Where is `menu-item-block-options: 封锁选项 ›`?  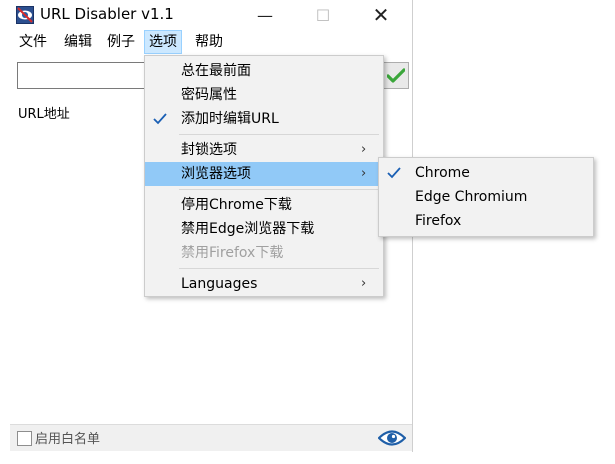
menu-item-block-options: 封锁选项 › is located at coordinates (264, 150).